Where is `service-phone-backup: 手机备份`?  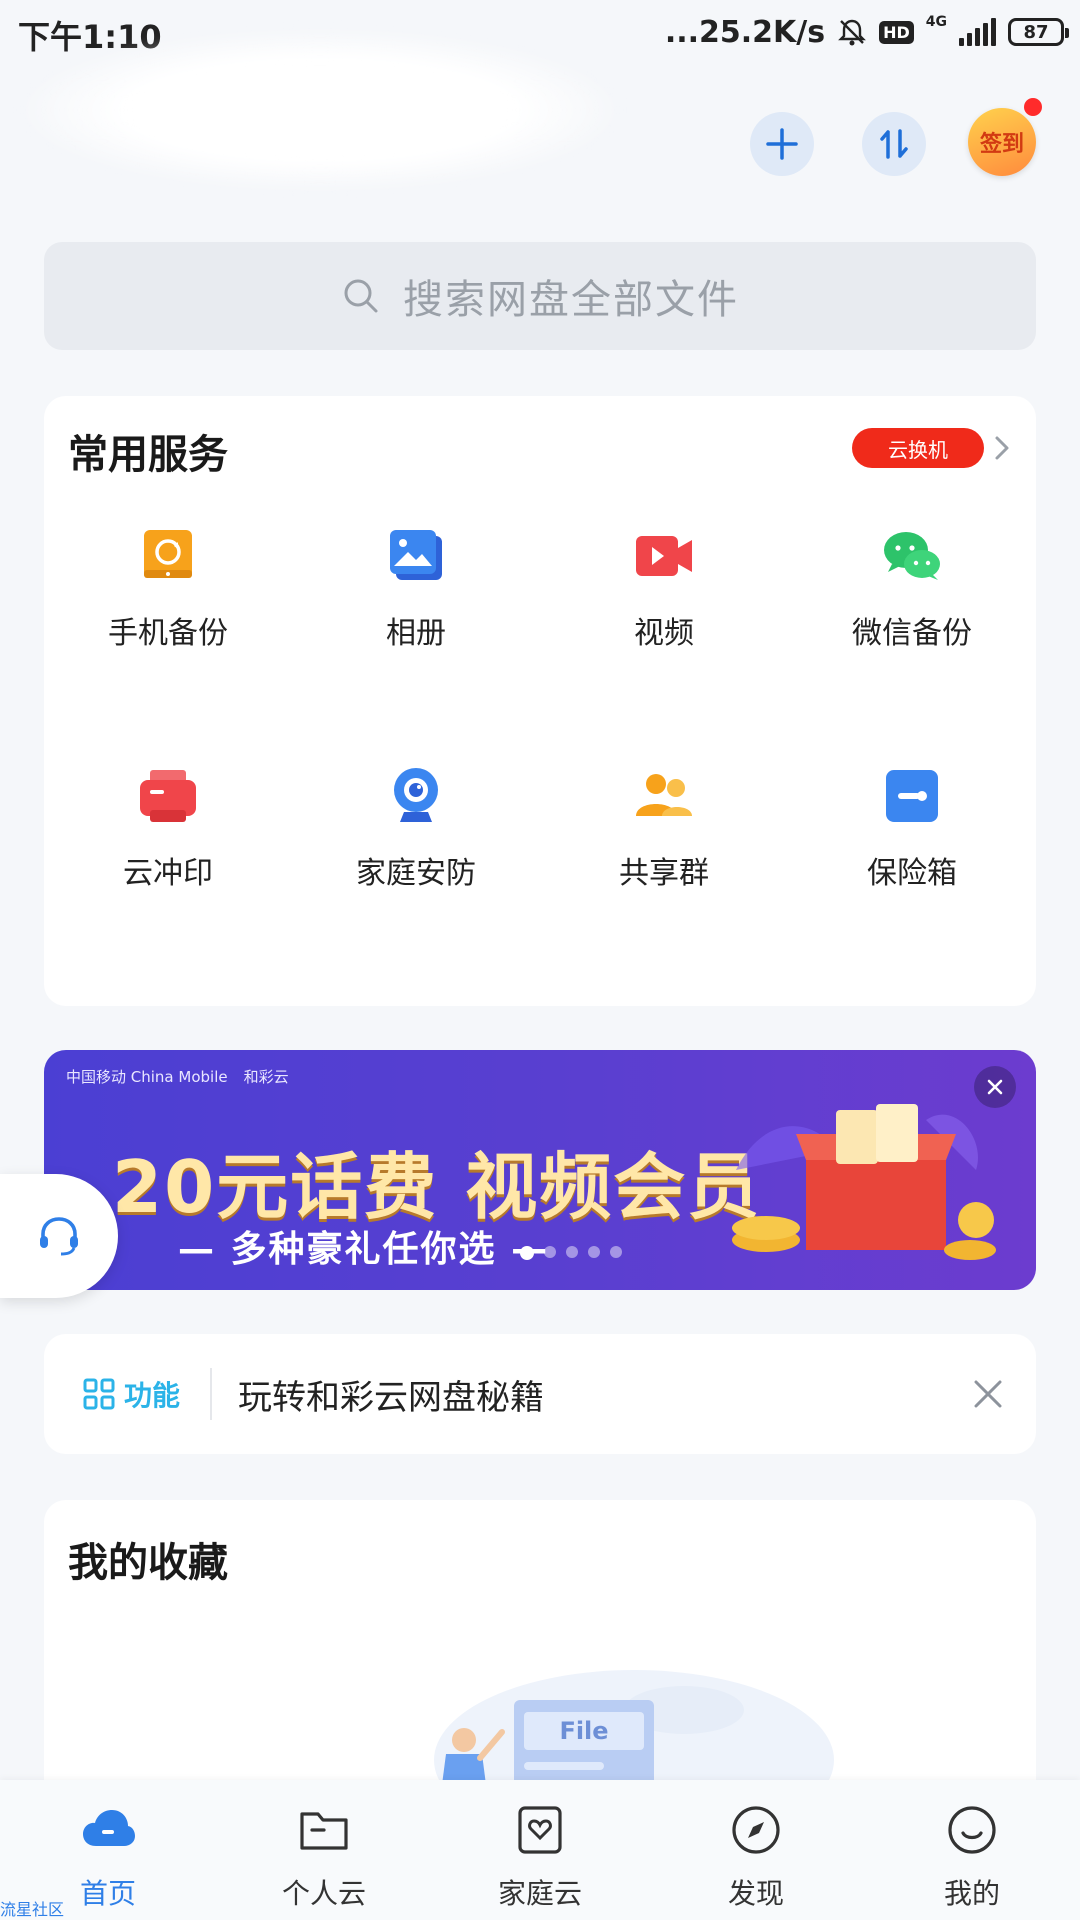
service-phone-backup: 手机备份 is located at coordinates (168, 589).